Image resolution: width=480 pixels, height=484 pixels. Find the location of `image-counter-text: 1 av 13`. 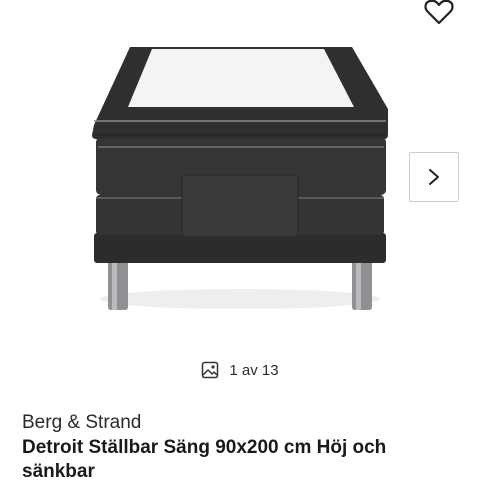

image-counter-text: 1 av 13 is located at coordinates (254, 370).